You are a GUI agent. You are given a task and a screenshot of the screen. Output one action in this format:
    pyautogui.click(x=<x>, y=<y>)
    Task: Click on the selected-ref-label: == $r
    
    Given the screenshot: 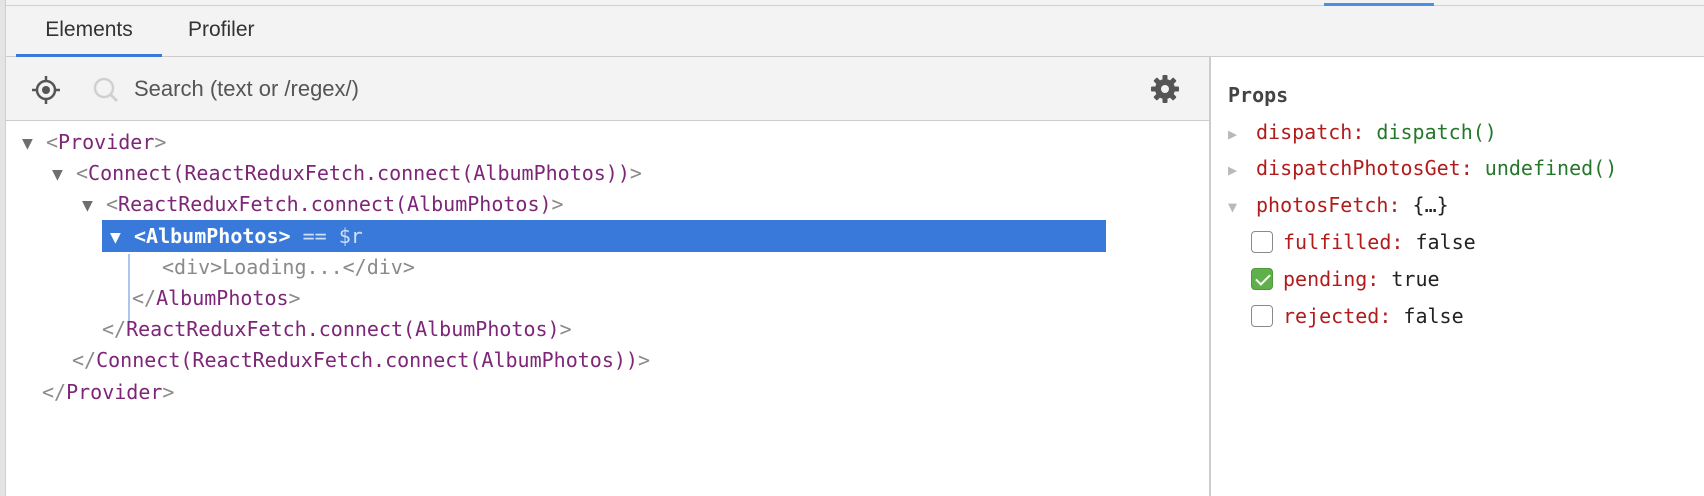 What is the action you would take?
    pyautogui.click(x=326, y=236)
    